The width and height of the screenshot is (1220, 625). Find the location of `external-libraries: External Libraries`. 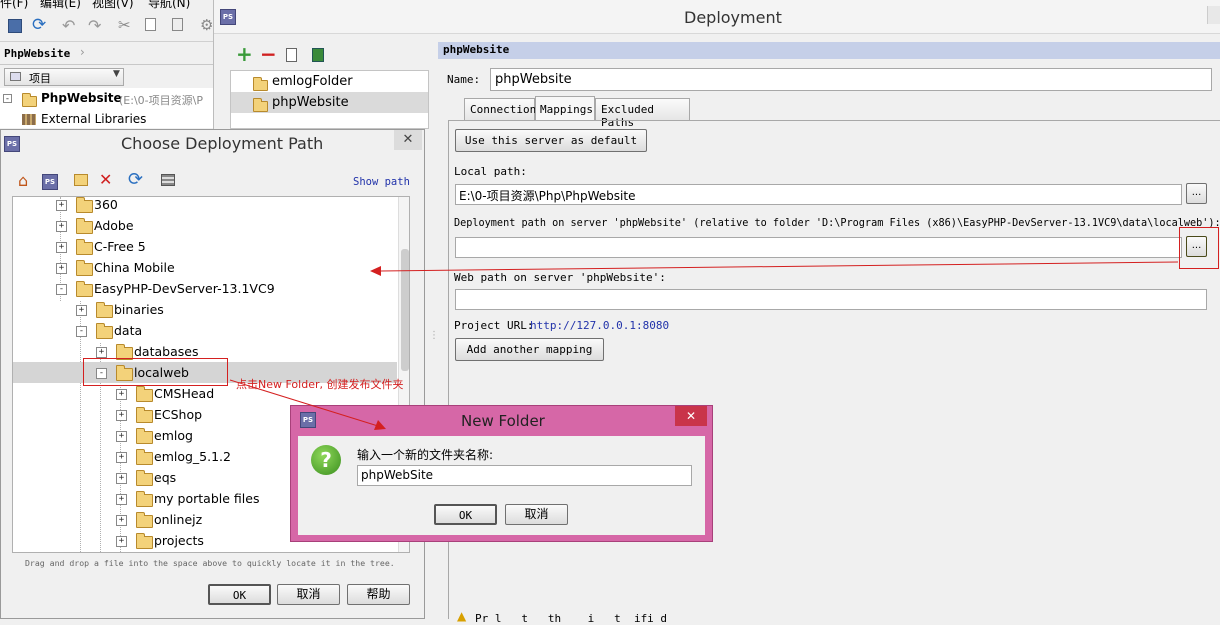

external-libraries: External Libraries is located at coordinates (93, 119).